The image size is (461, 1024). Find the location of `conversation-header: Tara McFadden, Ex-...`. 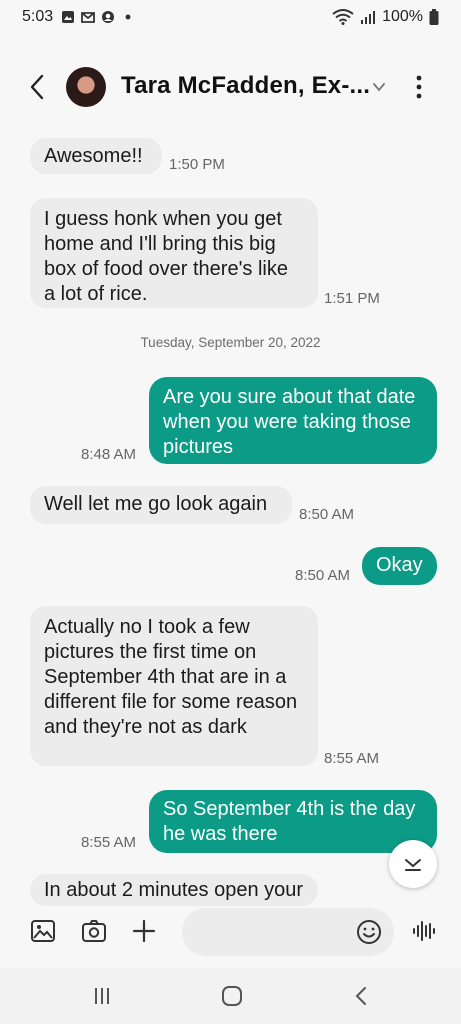

conversation-header: Tara McFadden, Ex-... is located at coordinates (230, 87).